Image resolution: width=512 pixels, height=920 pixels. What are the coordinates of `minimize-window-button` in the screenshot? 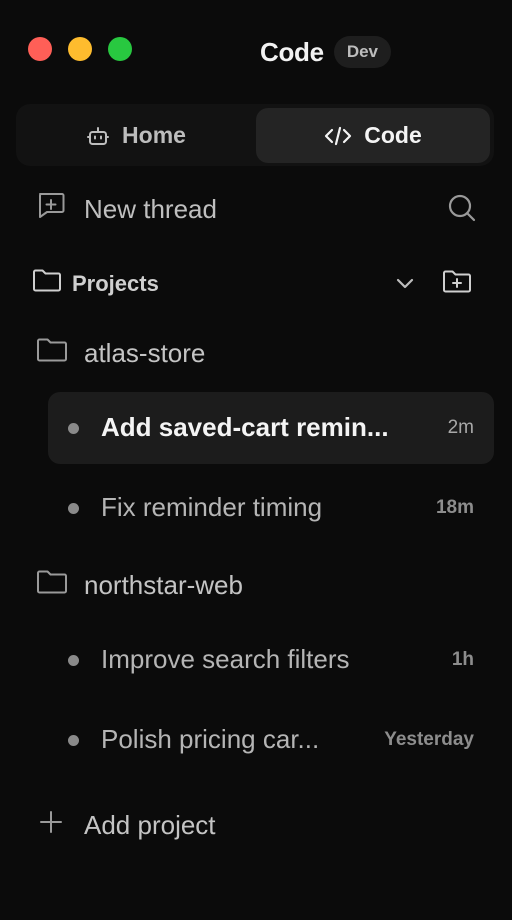 It's located at (80, 49).